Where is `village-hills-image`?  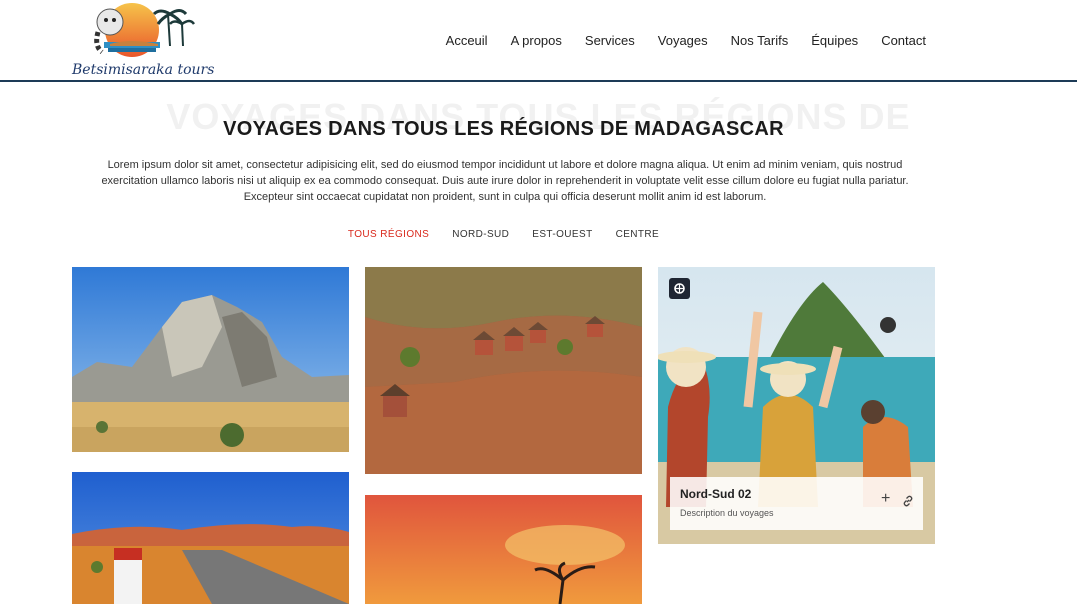
village-hills-image is located at coordinates (503, 370).